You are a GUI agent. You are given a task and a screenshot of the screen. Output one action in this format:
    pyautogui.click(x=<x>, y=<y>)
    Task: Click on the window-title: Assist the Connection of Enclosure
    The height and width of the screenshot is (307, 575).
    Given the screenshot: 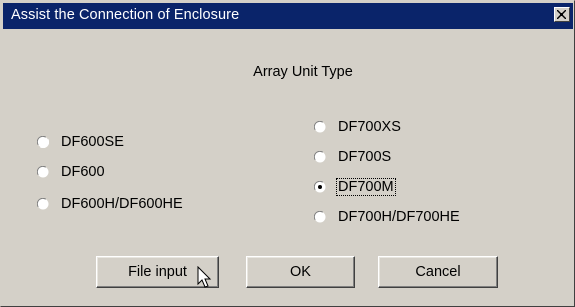 What is the action you would take?
    pyautogui.click(x=125, y=15)
    